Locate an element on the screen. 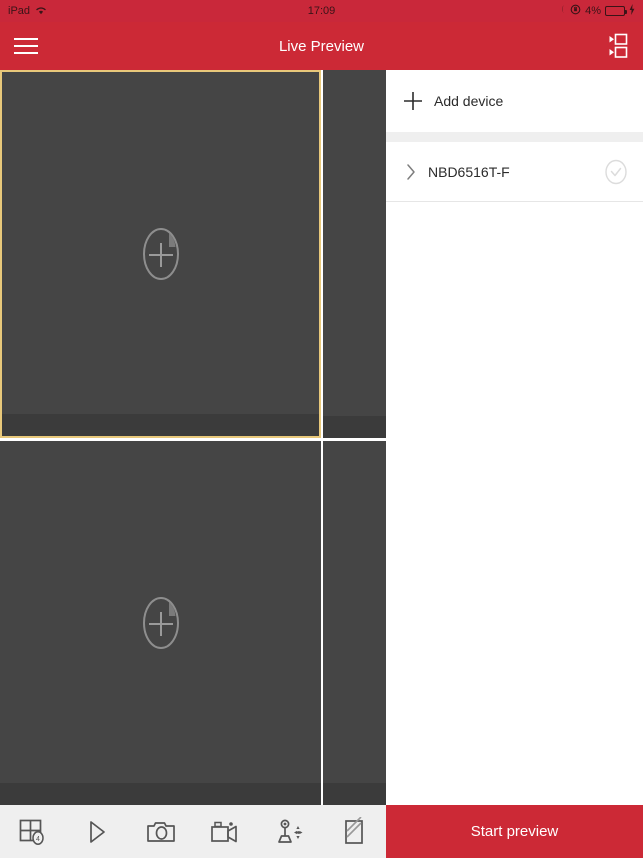  channel-layout-icon is located at coordinates (619, 46).